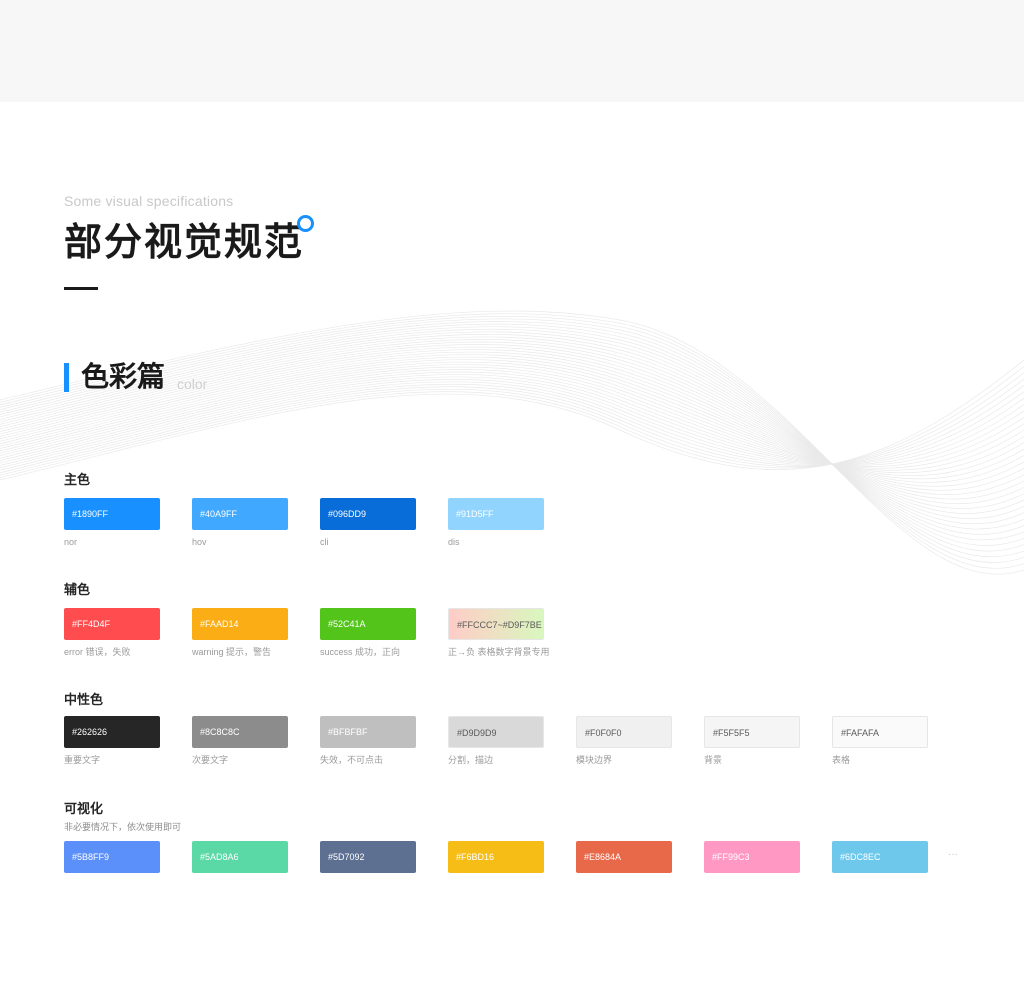 The width and height of the screenshot is (1024, 994). I want to click on color-code: #F5F5F5, so click(731, 733).